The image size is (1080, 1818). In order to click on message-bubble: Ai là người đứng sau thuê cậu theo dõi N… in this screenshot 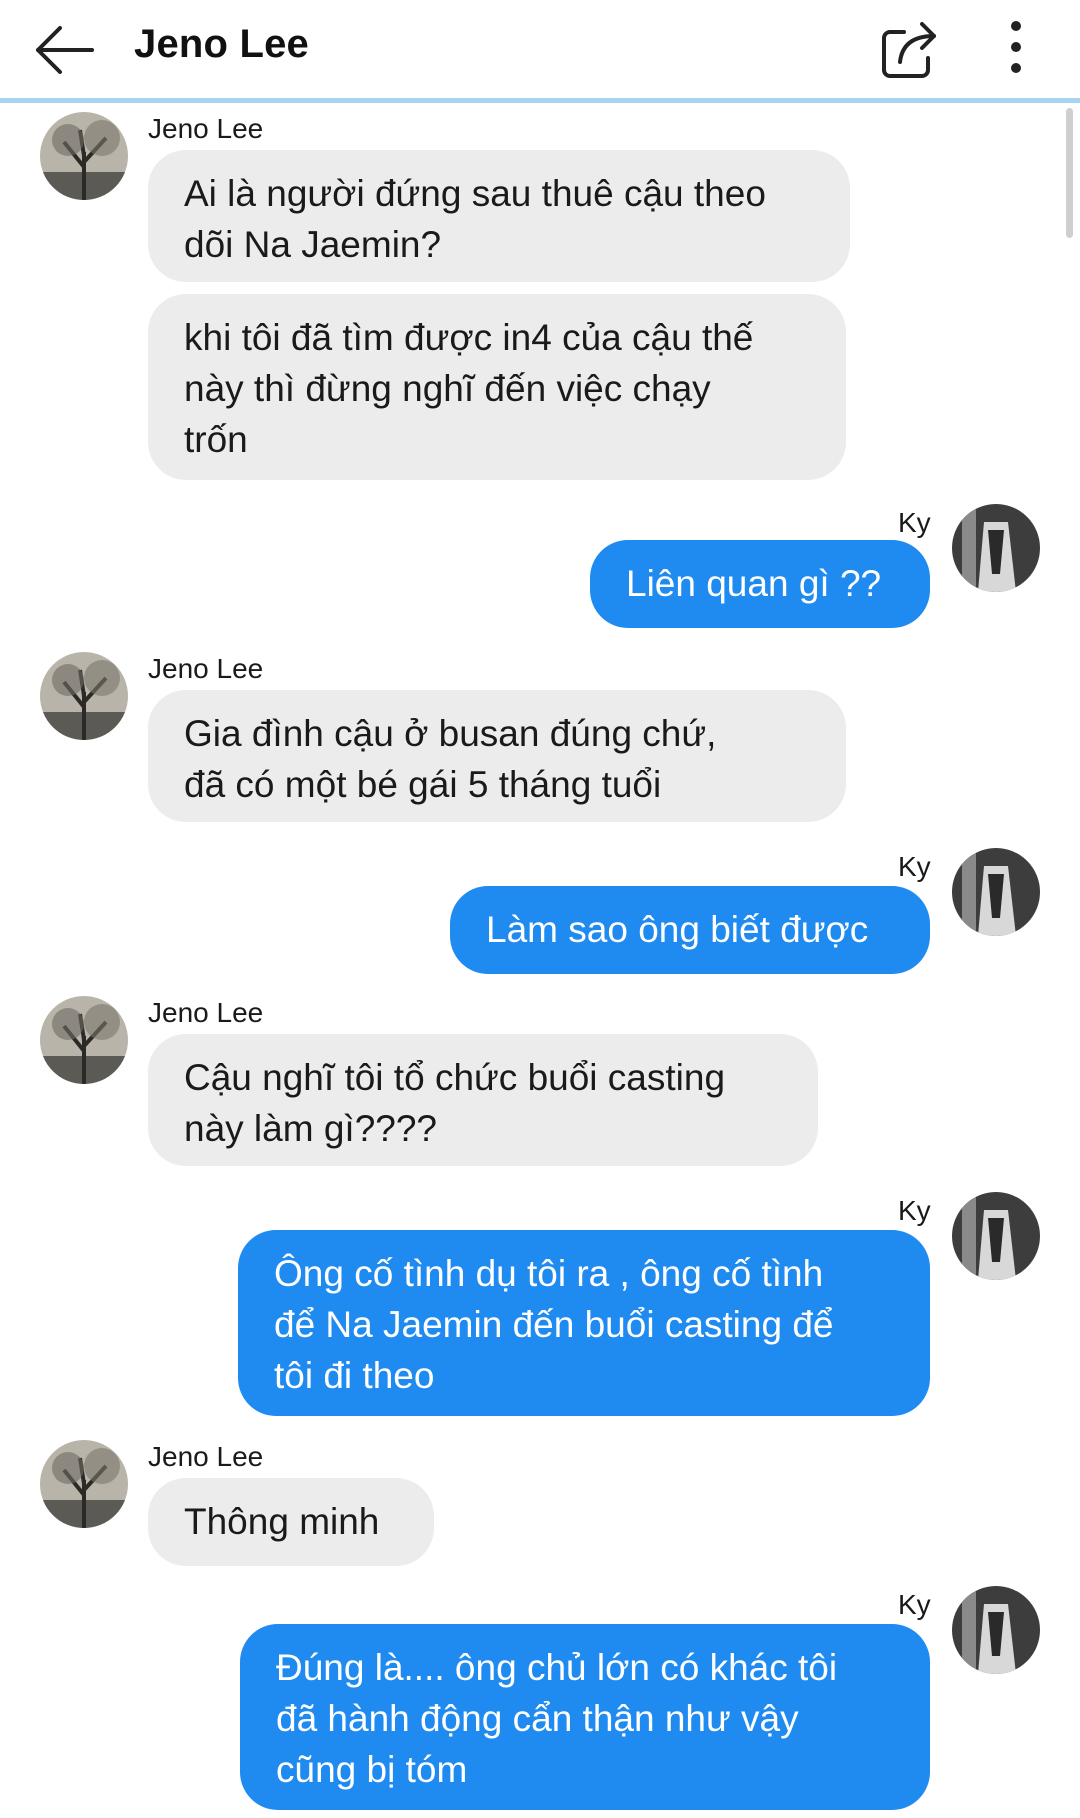, I will do `click(499, 216)`.